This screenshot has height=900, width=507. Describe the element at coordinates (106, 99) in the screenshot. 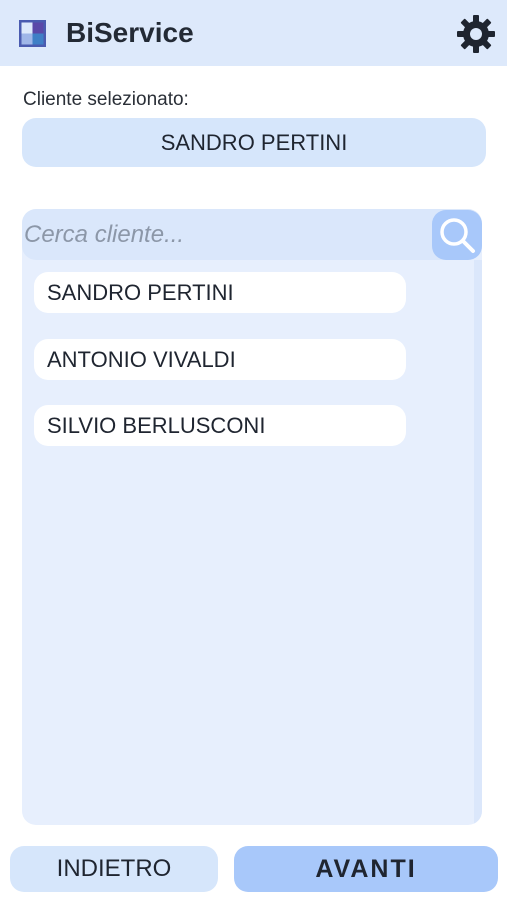

I see `selected-client-label: Cliente selezionato:` at that location.